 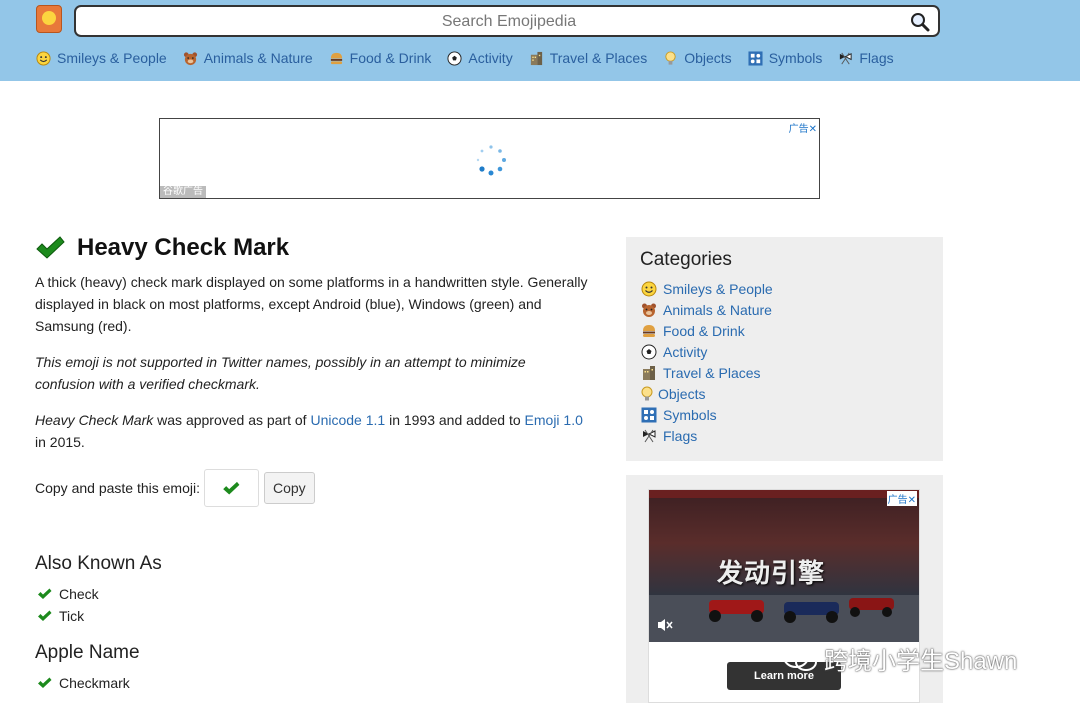 I want to click on sidebar-item-activity: Activity, so click(x=674, y=352).